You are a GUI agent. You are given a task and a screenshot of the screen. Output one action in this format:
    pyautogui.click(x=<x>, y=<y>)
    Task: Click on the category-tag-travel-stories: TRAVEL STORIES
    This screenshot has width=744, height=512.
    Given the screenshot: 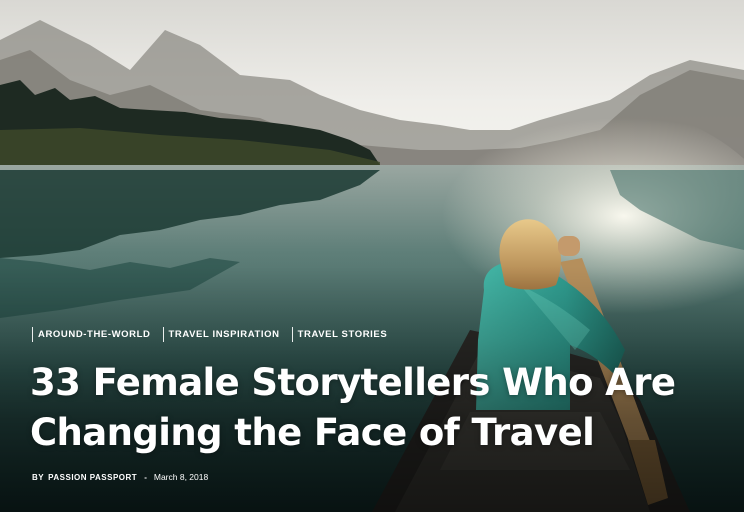 What is the action you would take?
    pyautogui.click(x=339, y=334)
    